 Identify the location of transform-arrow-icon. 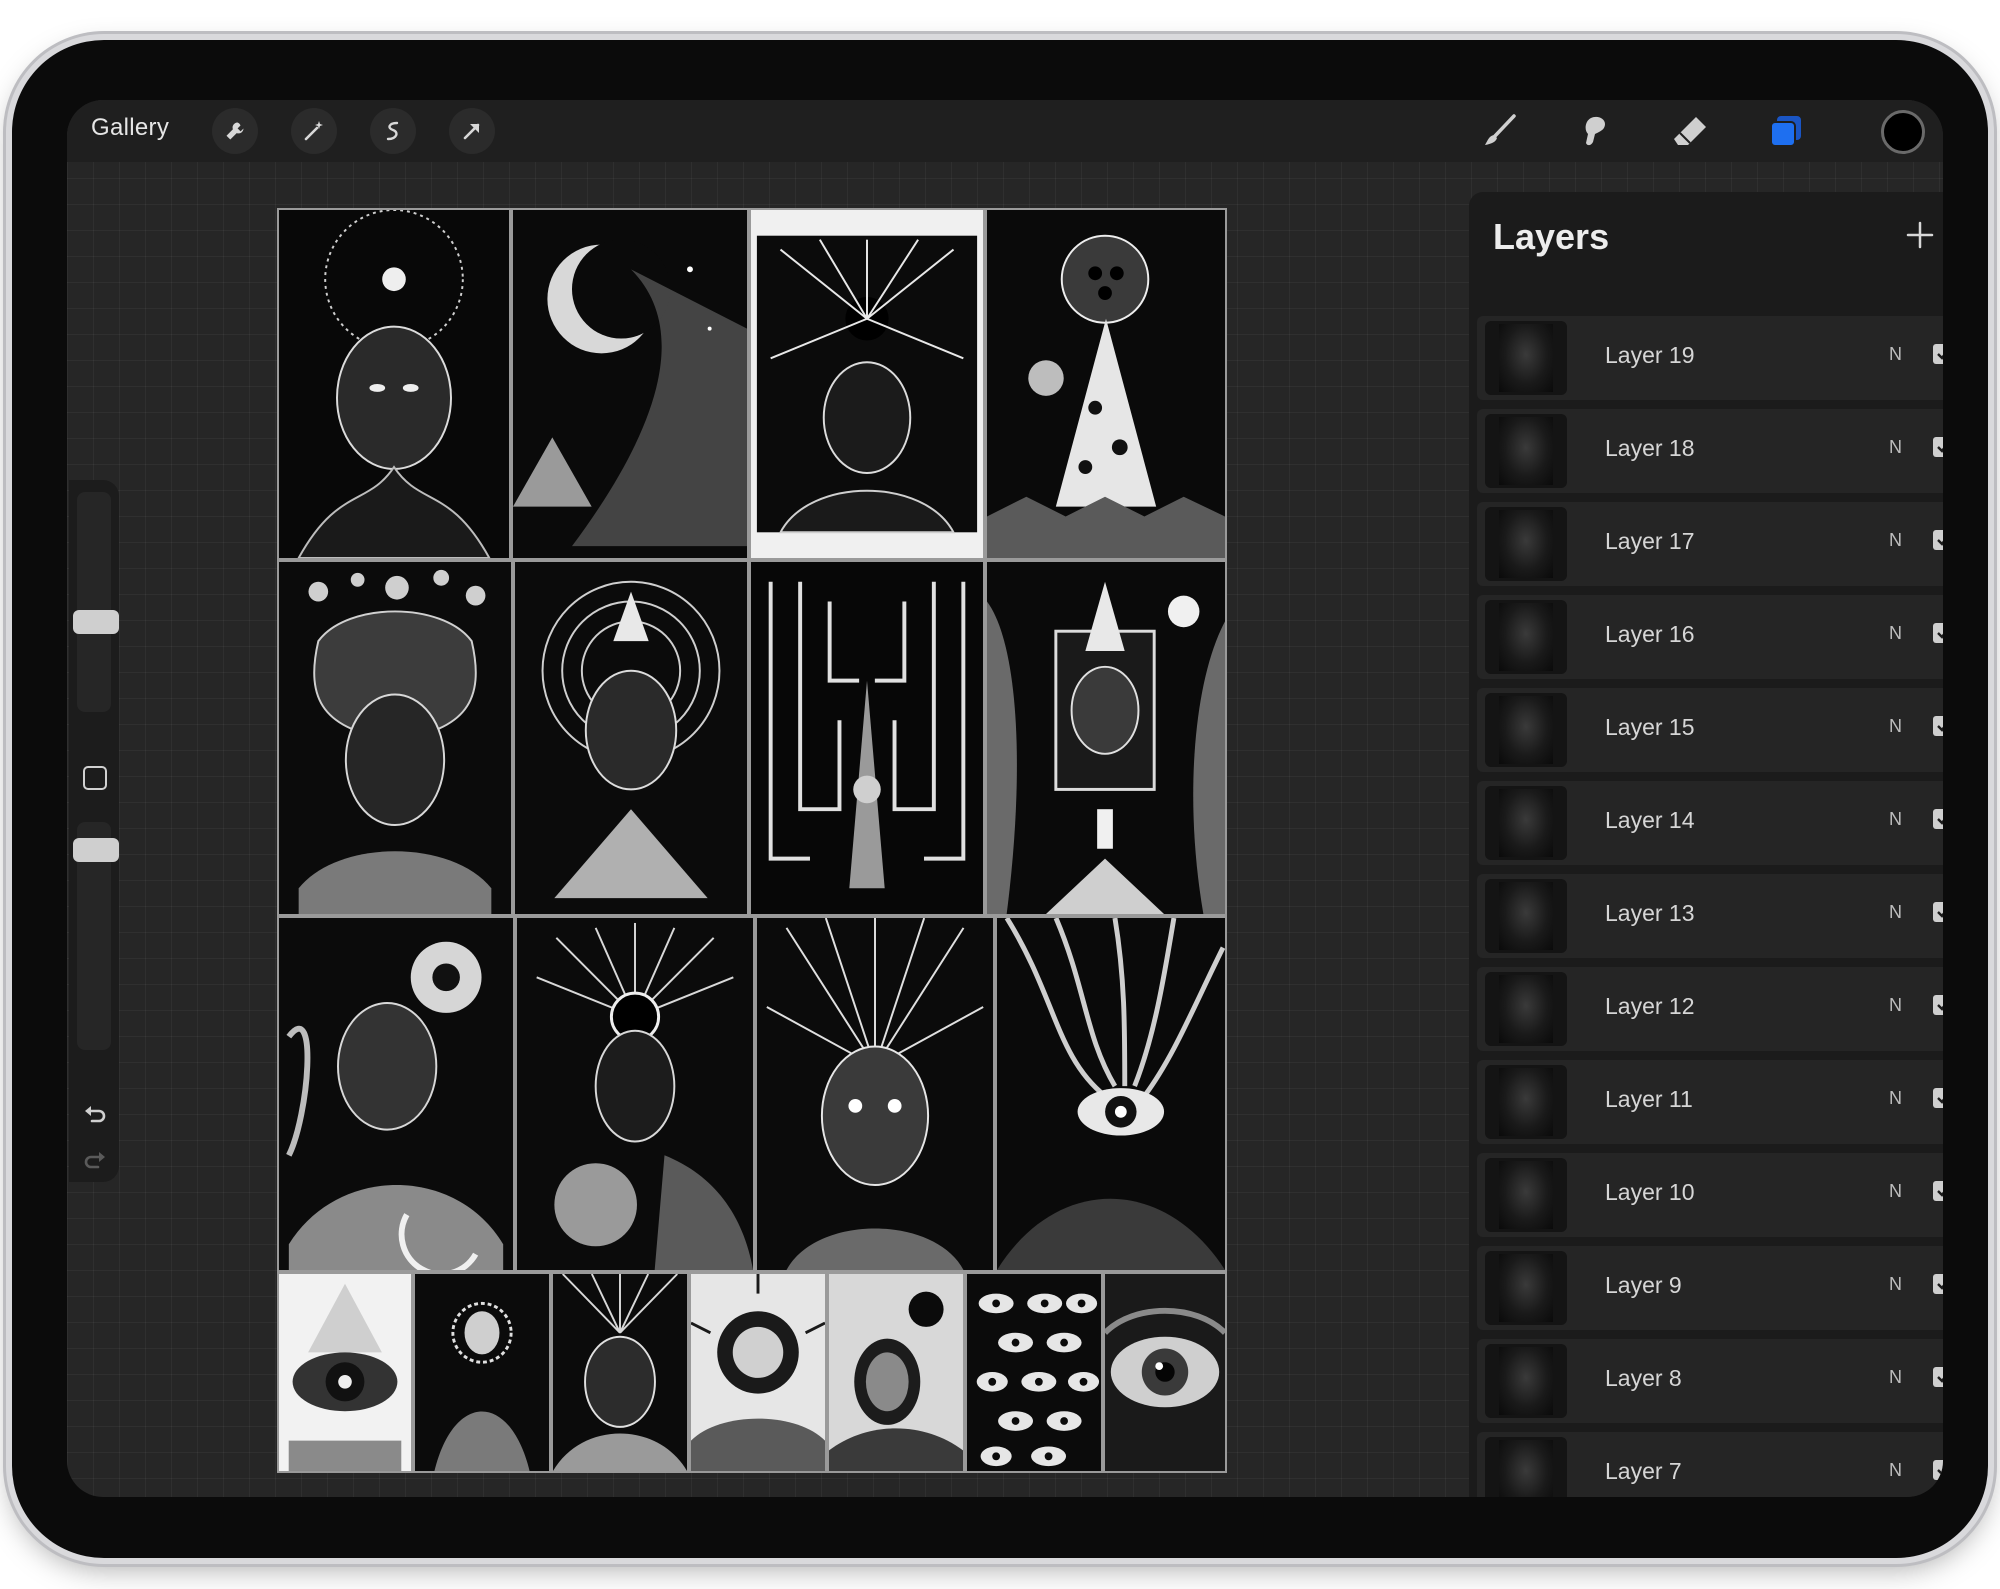
(471, 131).